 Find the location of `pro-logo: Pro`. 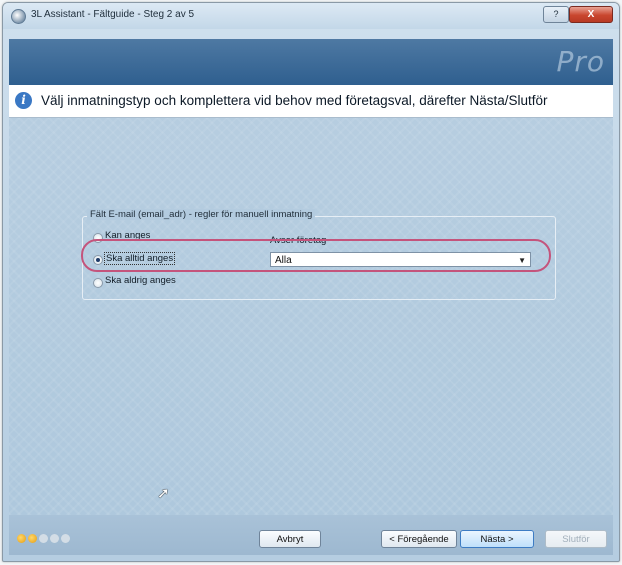

pro-logo: Pro is located at coordinates (580, 61).